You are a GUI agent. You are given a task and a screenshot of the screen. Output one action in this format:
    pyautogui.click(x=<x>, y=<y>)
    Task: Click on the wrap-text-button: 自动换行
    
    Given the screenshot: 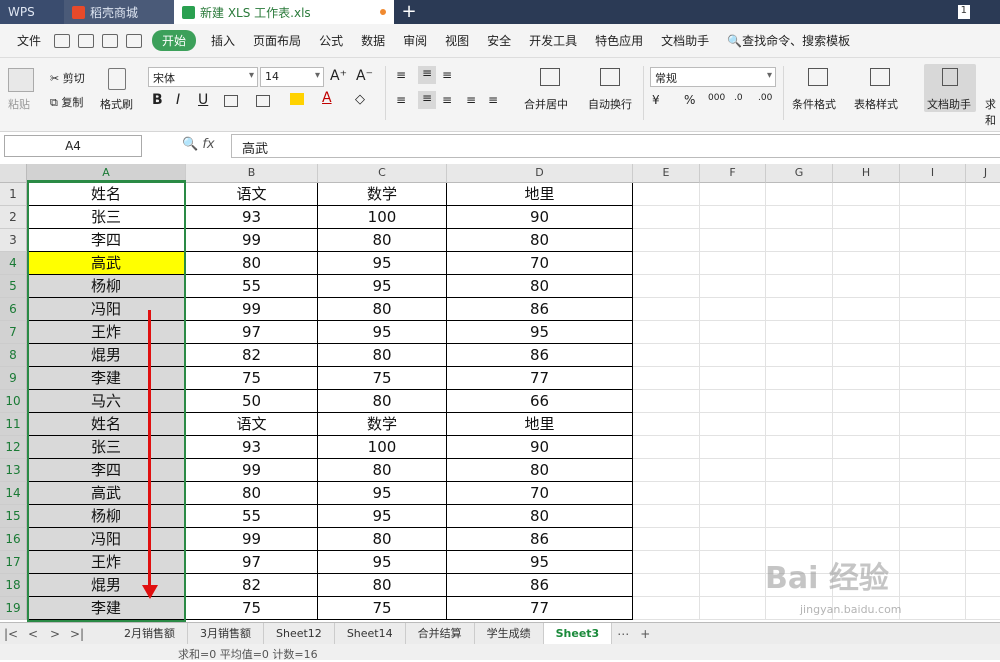 What is the action you would take?
    pyautogui.click(x=610, y=104)
    